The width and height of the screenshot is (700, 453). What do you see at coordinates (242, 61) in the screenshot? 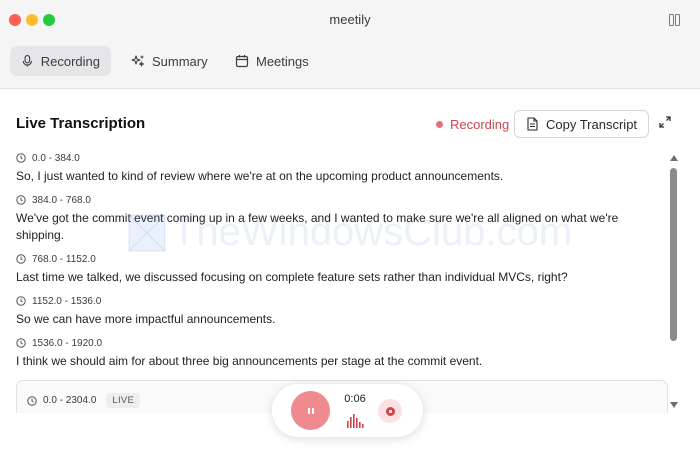
I see `calendar-icon` at bounding box center [242, 61].